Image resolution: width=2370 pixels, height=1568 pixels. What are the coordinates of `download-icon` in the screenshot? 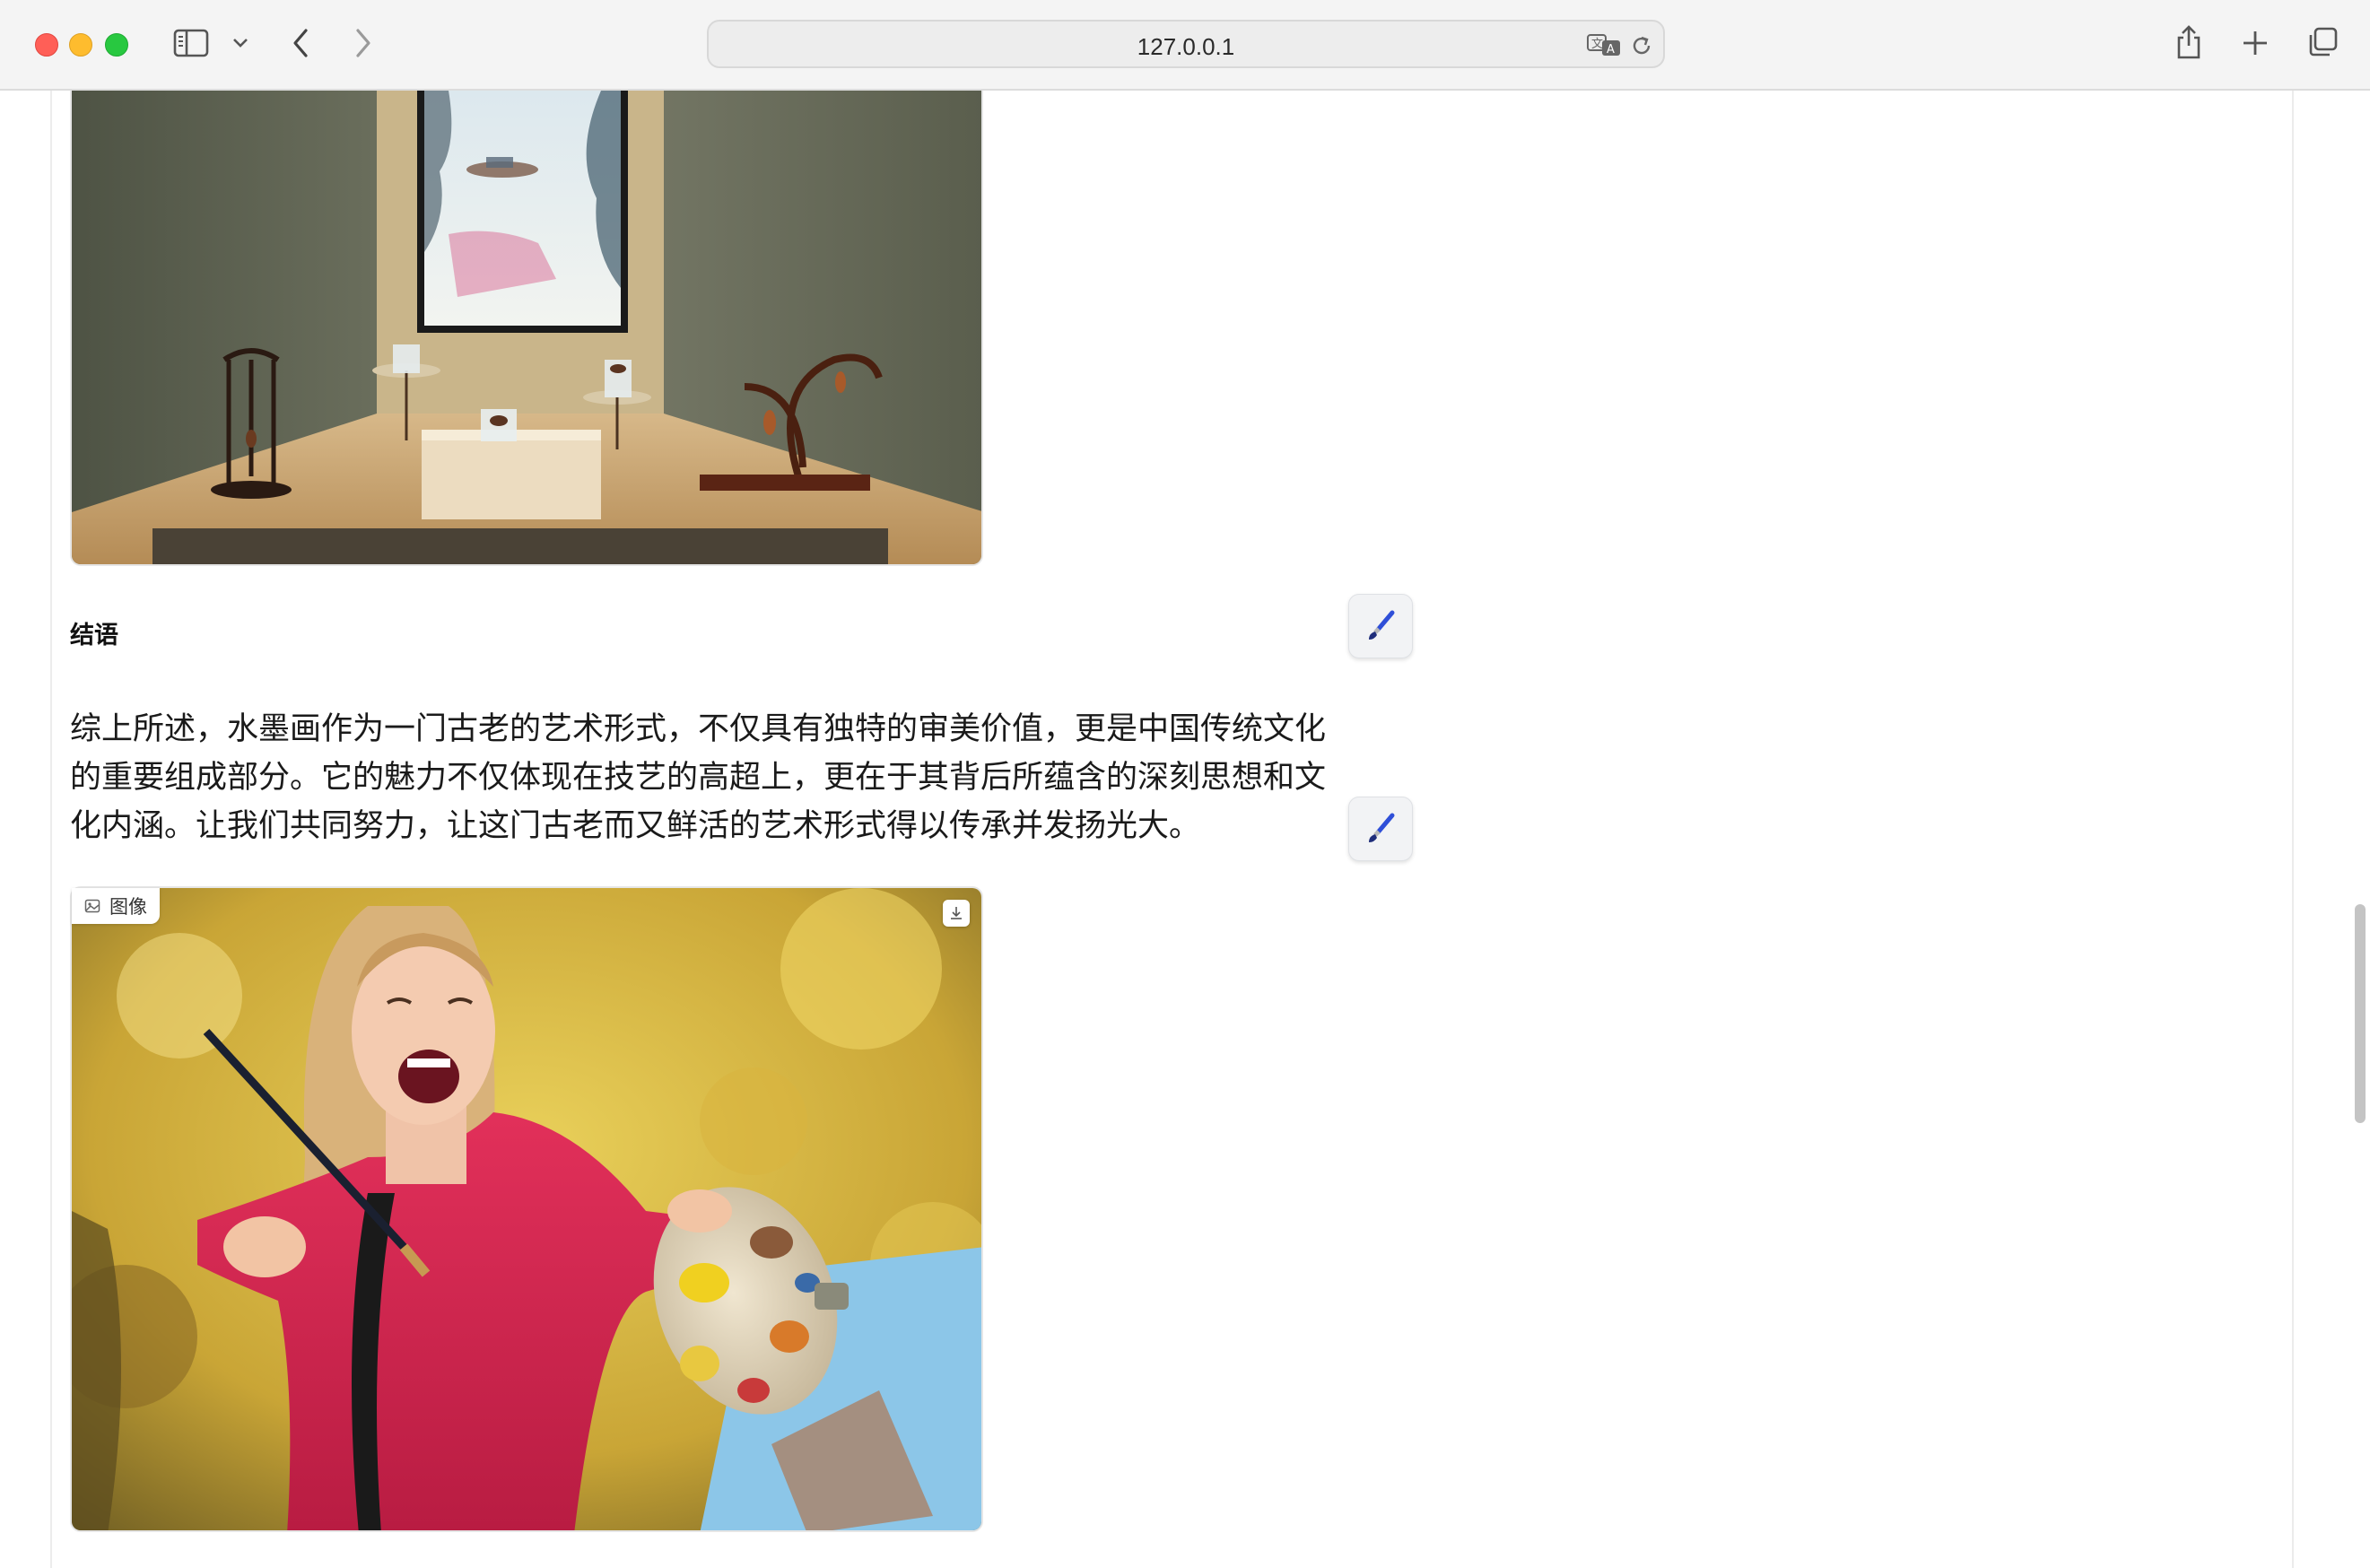 It's located at (957, 913).